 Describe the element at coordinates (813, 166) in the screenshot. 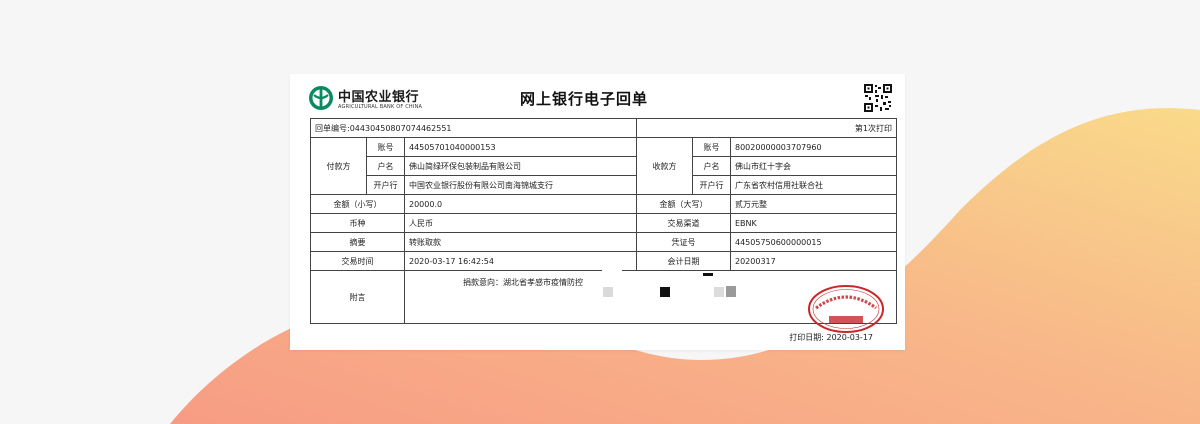

I see `payee-name: 佛山市红十字会` at that location.